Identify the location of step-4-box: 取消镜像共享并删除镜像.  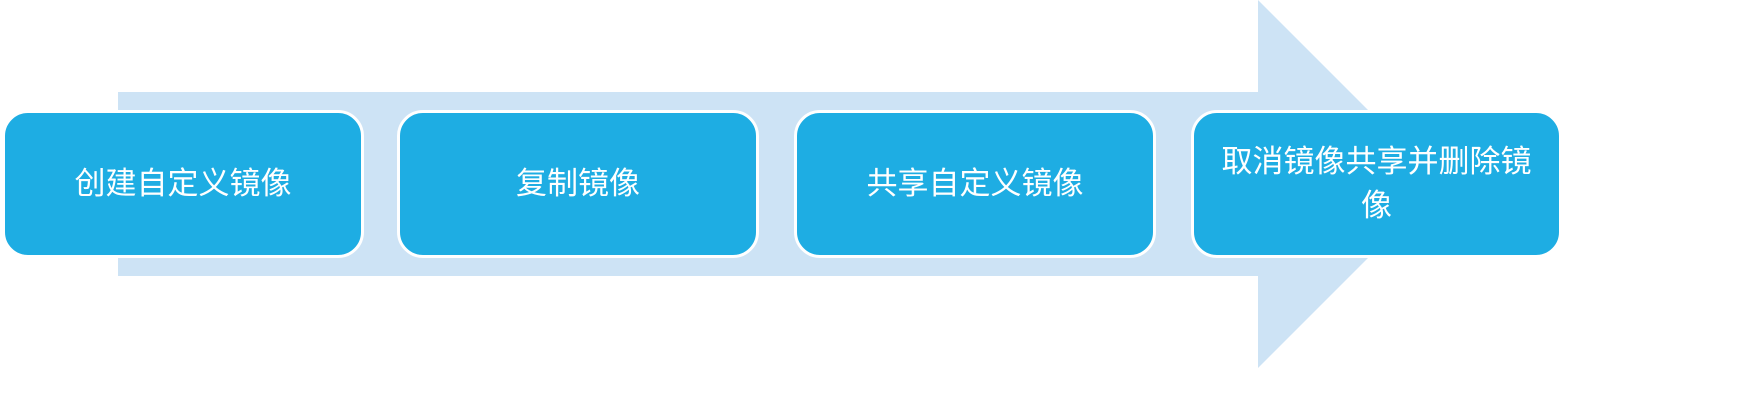
(1376, 184).